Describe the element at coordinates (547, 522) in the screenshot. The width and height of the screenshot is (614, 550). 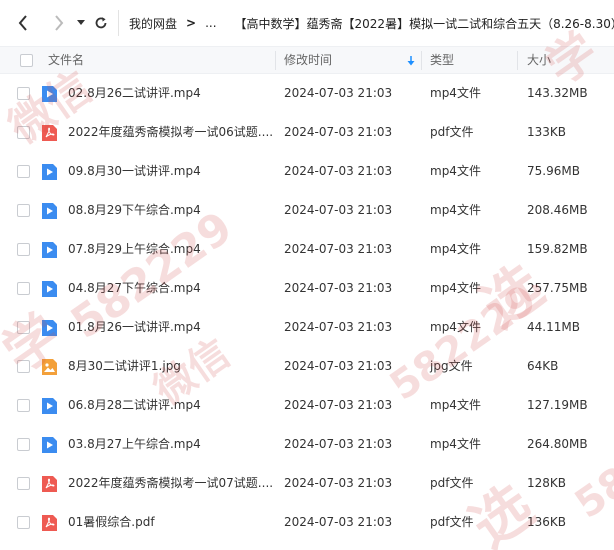
I see `file-size: 136KB` at that location.